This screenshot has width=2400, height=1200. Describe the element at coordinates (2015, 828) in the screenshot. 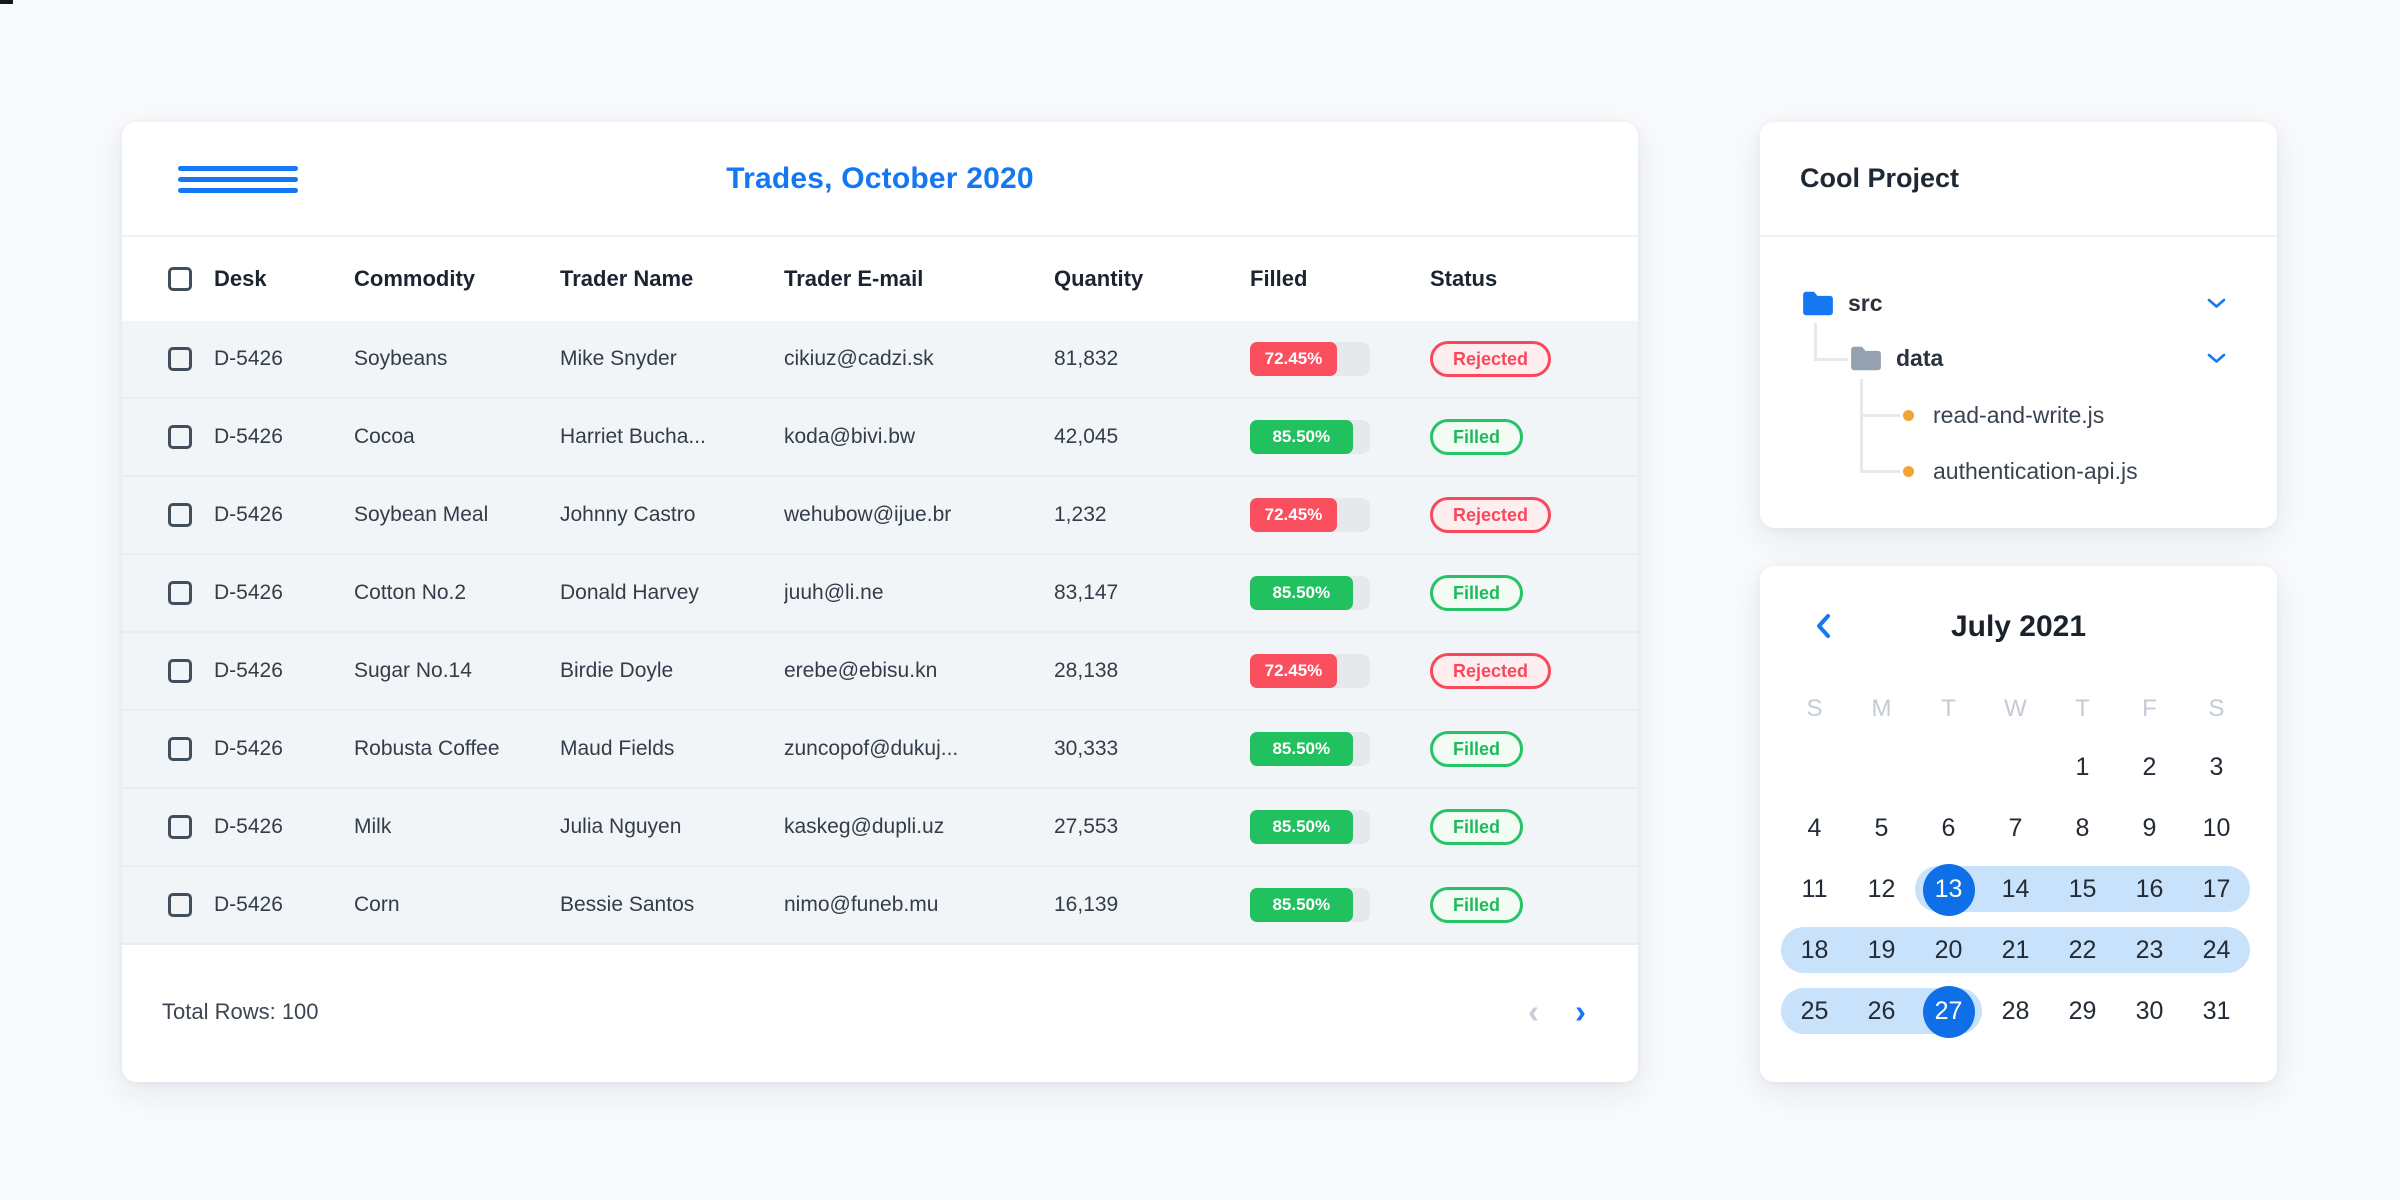

I see `calendar-day-7: 7` at that location.